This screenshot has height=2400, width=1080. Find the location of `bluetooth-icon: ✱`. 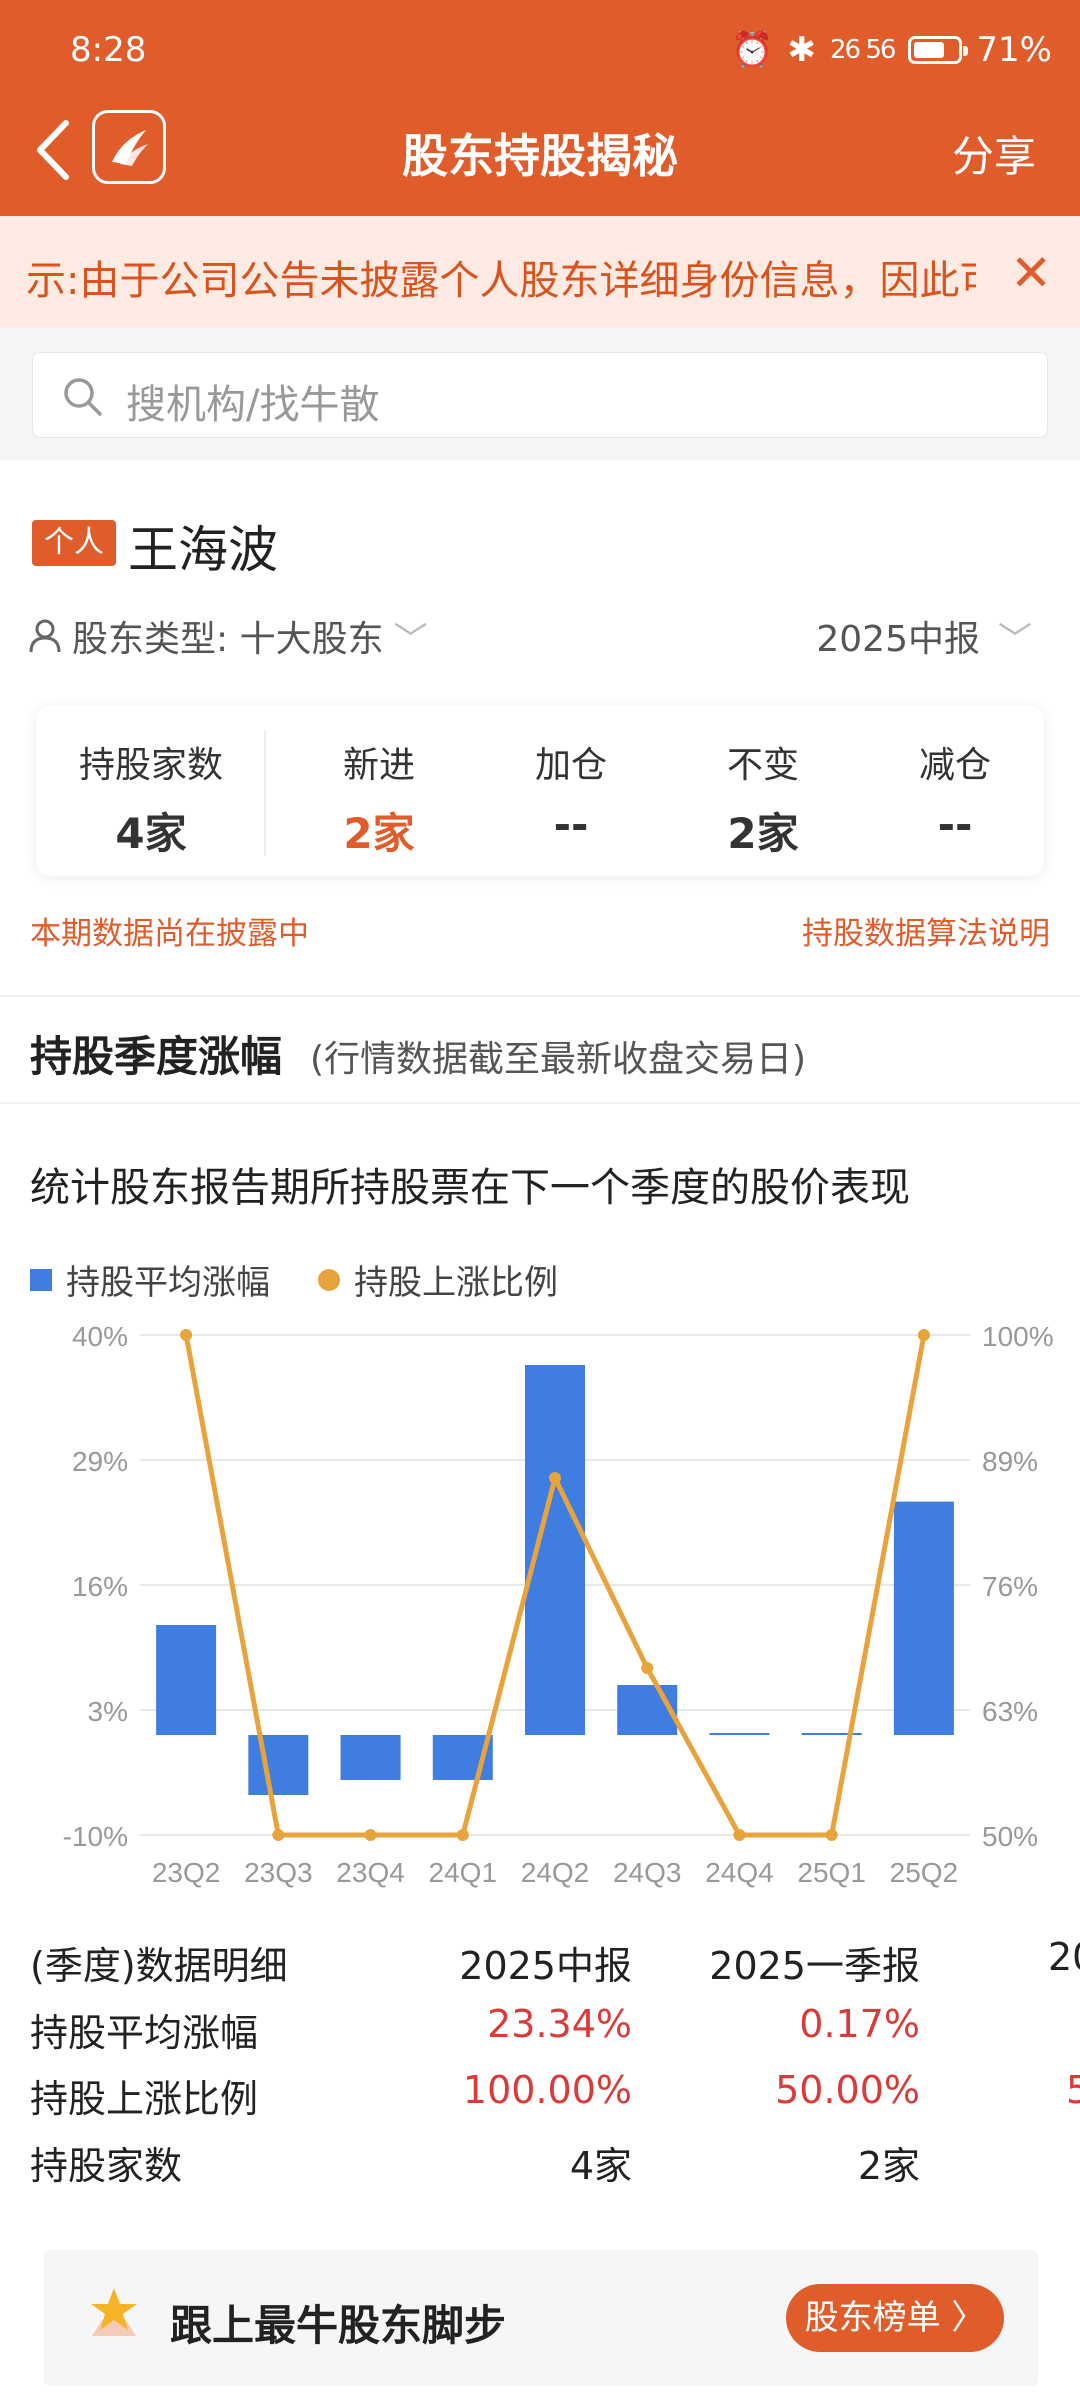

bluetooth-icon: ✱ is located at coordinates (801, 50).